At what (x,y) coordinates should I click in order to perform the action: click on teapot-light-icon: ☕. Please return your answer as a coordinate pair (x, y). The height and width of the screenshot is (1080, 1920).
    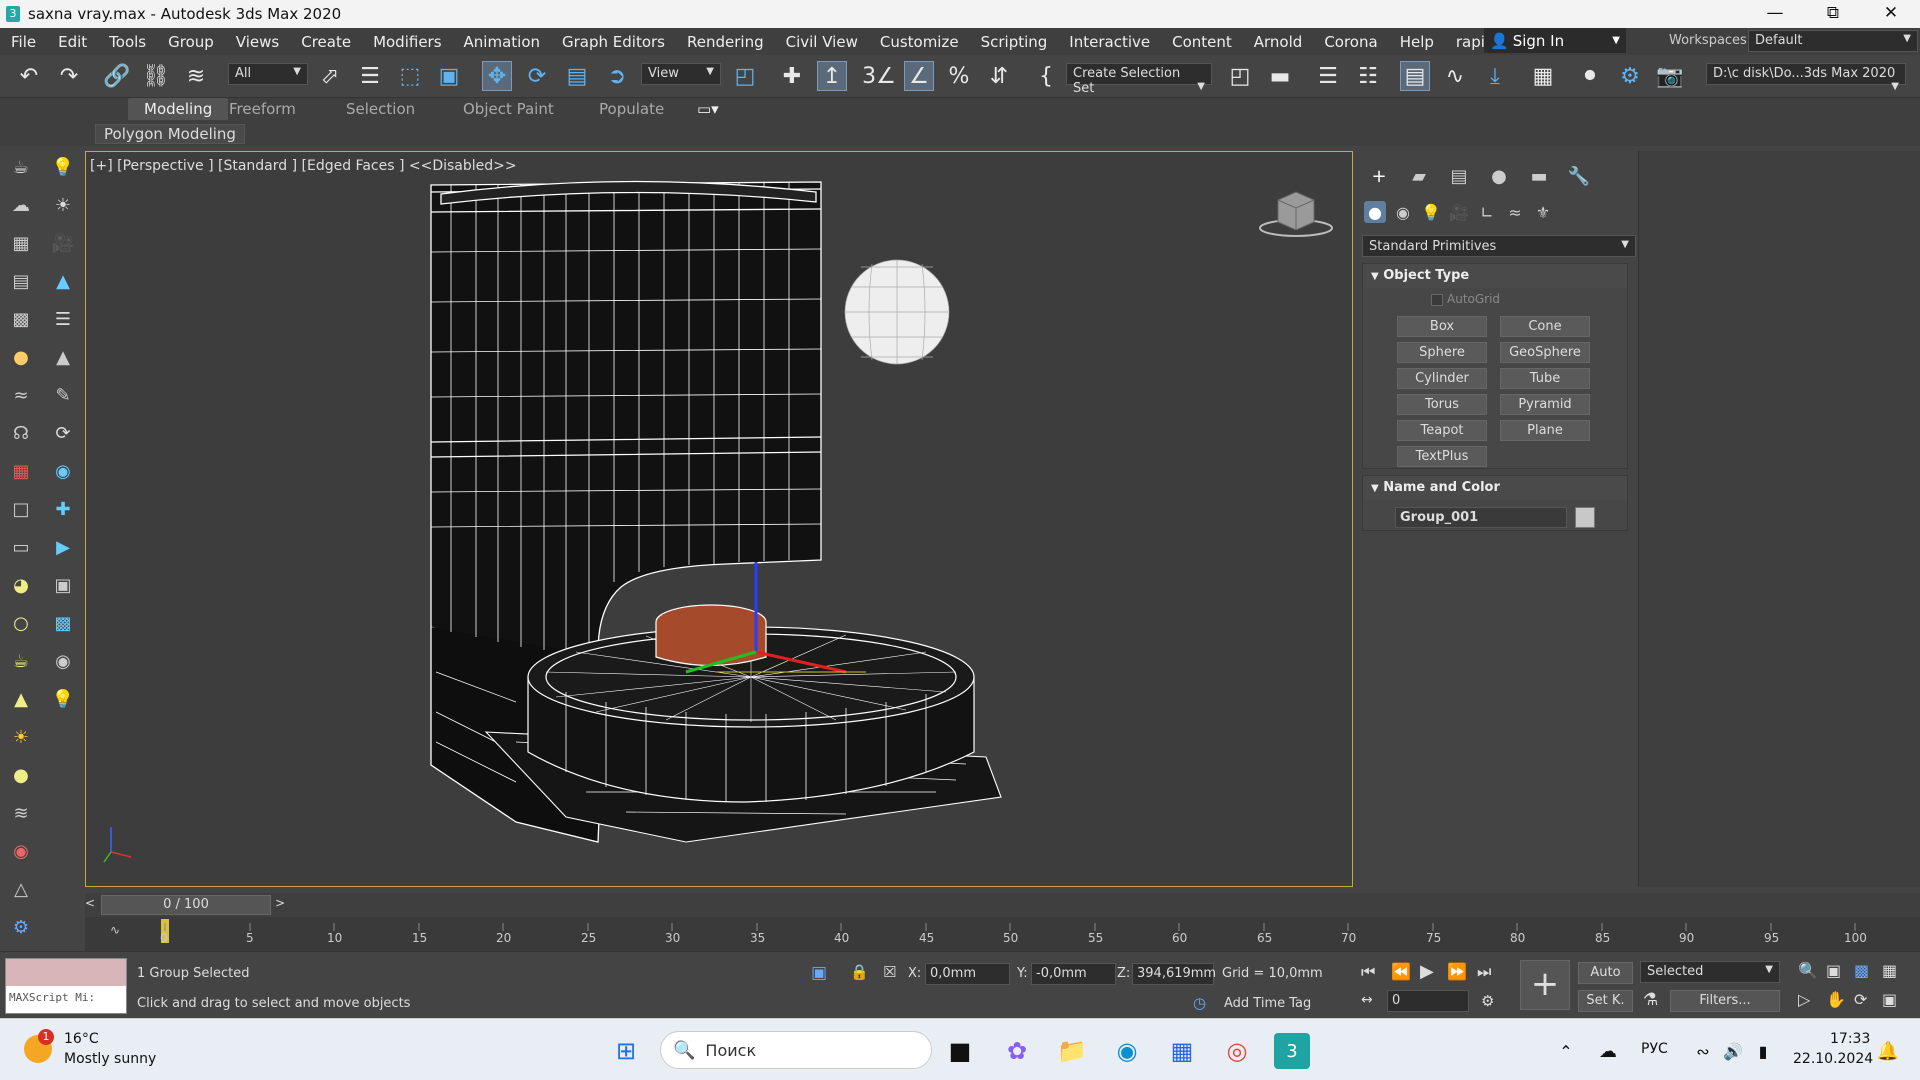
    Looking at the image, I should click on (21, 661).